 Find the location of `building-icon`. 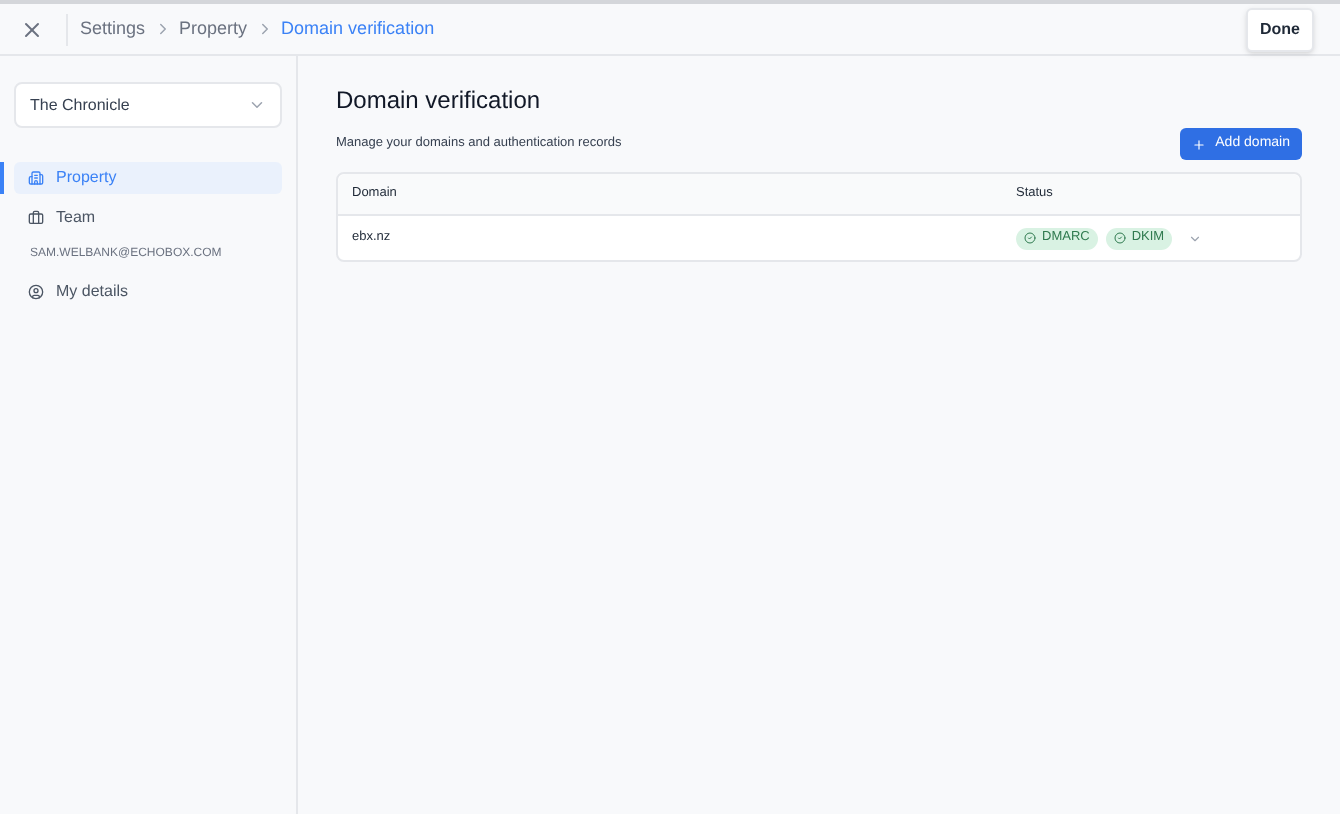

building-icon is located at coordinates (36, 178).